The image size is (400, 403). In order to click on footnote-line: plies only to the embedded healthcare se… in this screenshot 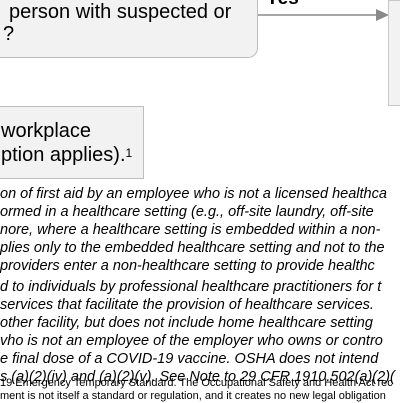, I will do `click(192, 248)`.